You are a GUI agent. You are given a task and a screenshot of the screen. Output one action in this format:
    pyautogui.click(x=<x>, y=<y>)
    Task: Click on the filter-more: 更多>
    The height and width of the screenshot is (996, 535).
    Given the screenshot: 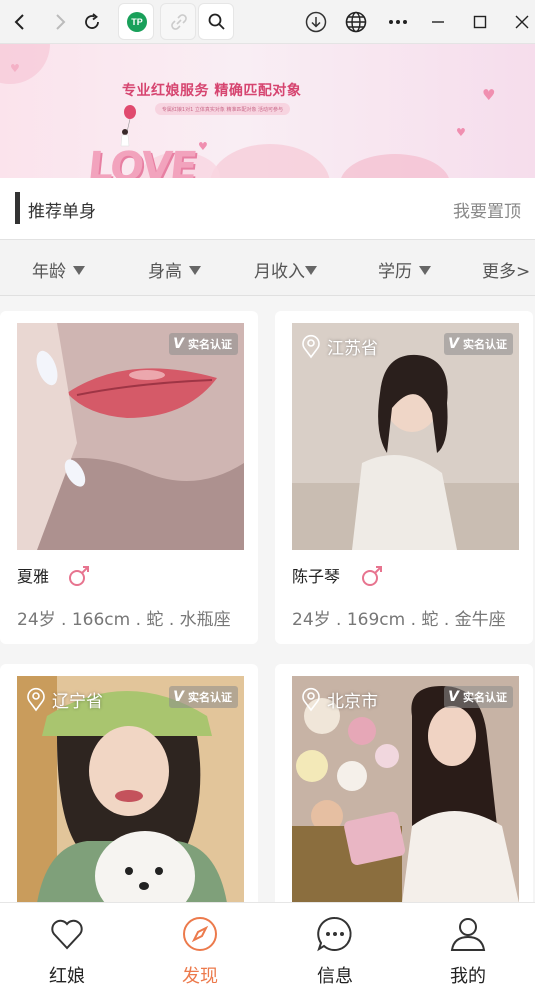 What is the action you would take?
    pyautogui.click(x=506, y=269)
    